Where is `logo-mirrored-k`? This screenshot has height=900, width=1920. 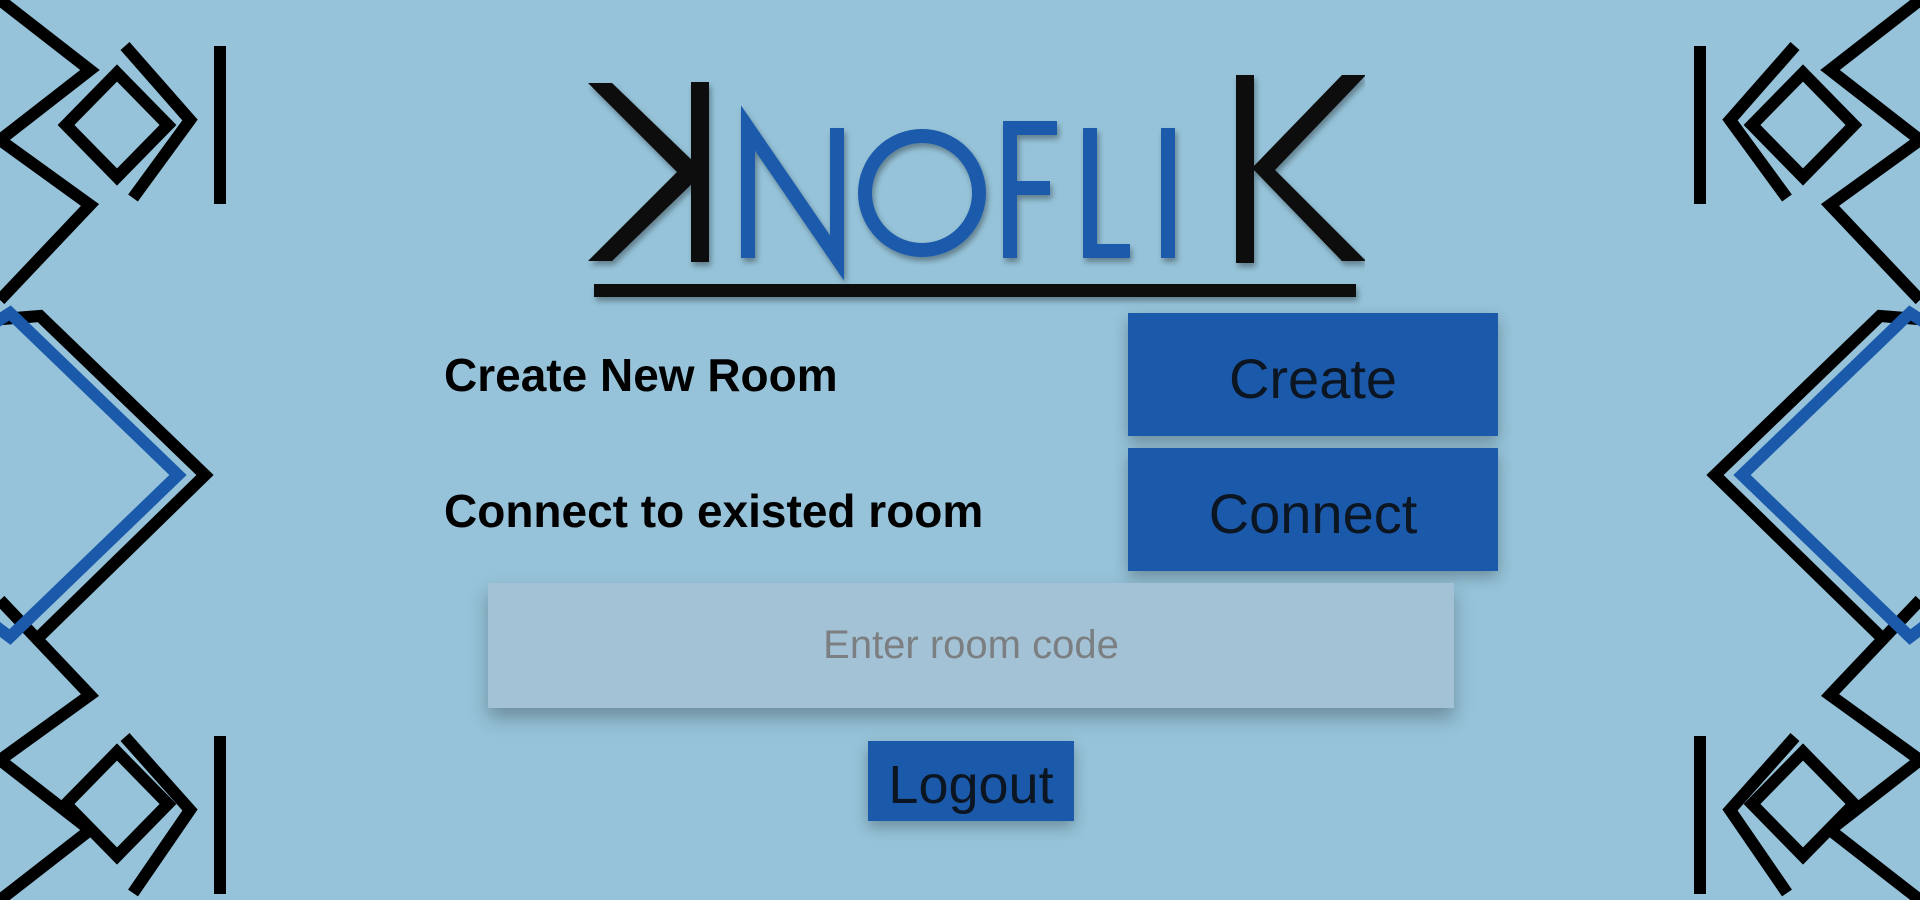
logo-mirrored-k is located at coordinates (648, 172).